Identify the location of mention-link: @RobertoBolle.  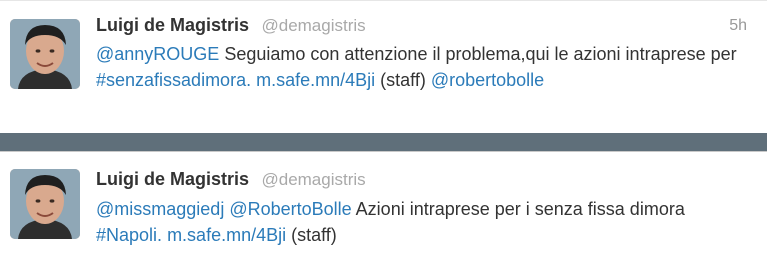
(290, 209).